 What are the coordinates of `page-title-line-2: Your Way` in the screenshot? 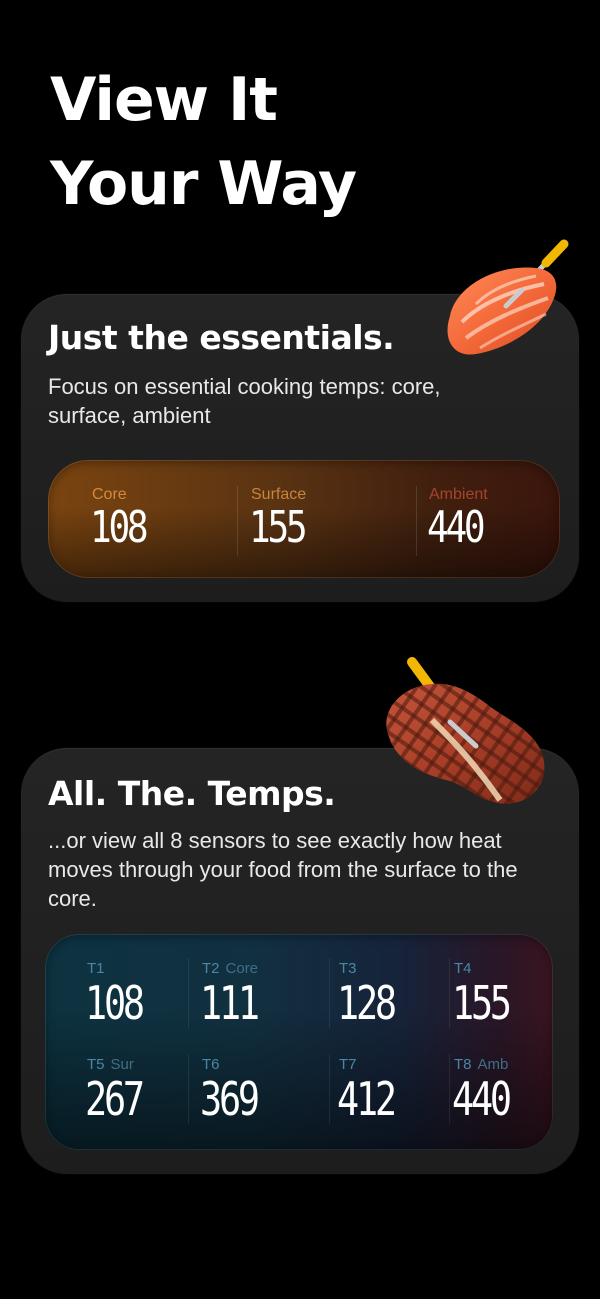 It's located at (203, 184).